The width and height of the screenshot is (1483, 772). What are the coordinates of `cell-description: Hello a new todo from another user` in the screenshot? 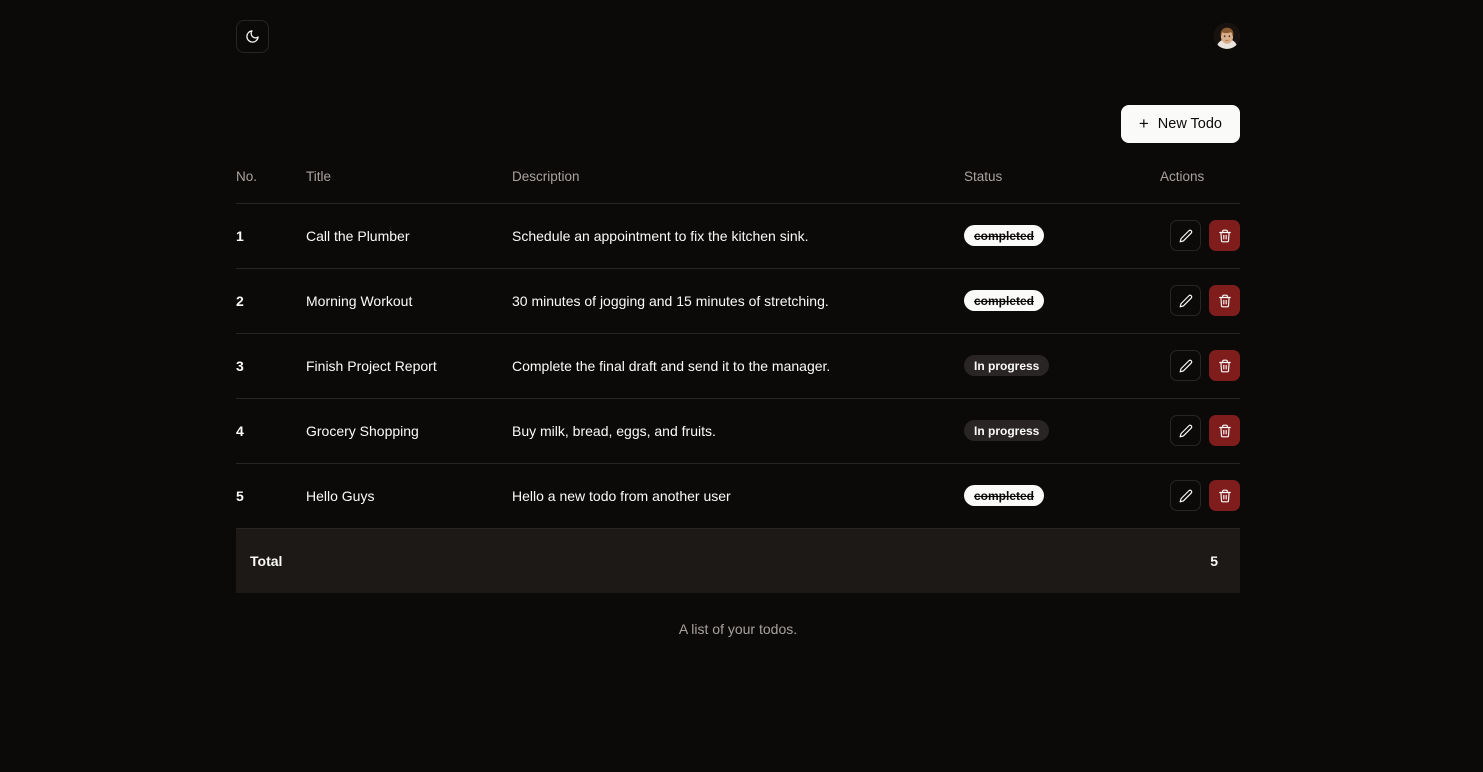 It's located at (621, 495).